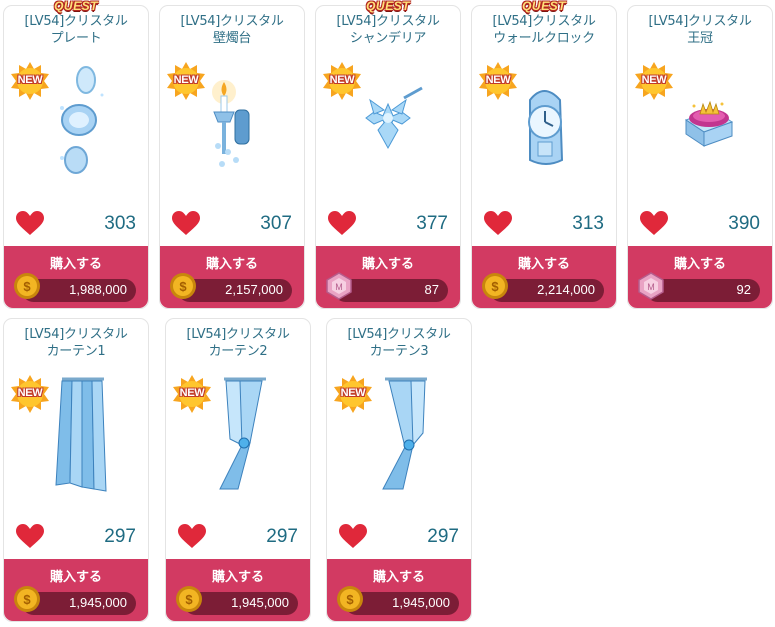 This screenshot has height=627, width=775. What do you see at coordinates (232, 157) in the screenshot?
I see `shop-item-card: [LV54]クリスタル 壁燭台 NEW 307 購入する 2,157,000 $` at bounding box center [232, 157].